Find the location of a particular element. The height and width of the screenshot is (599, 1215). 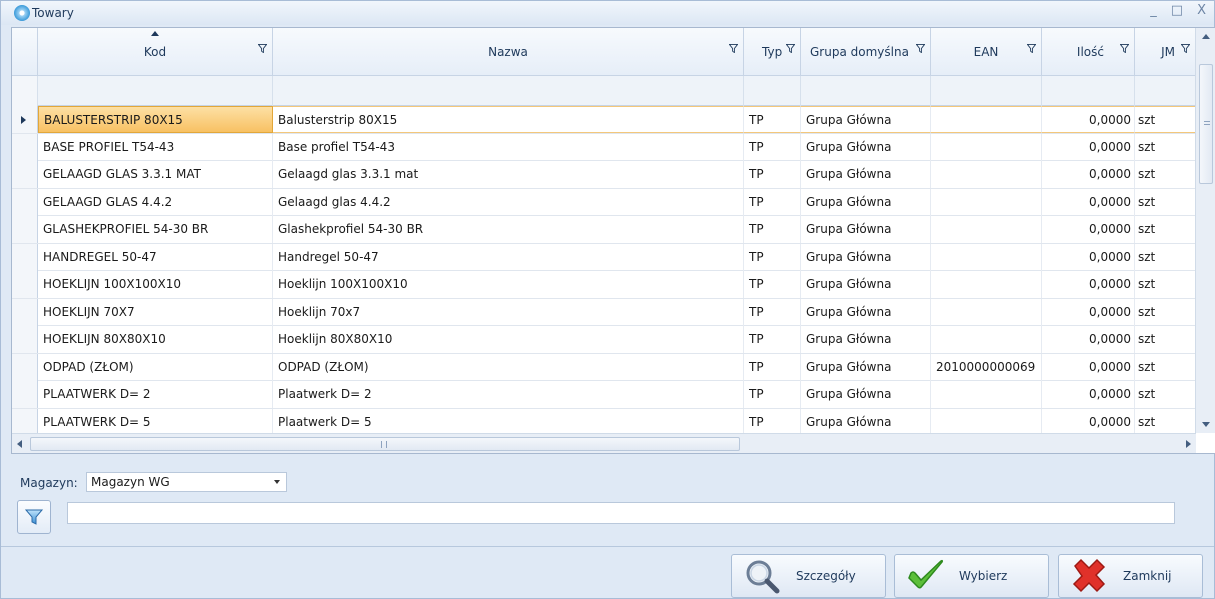

column-header-typ: Typ is located at coordinates (772, 52).